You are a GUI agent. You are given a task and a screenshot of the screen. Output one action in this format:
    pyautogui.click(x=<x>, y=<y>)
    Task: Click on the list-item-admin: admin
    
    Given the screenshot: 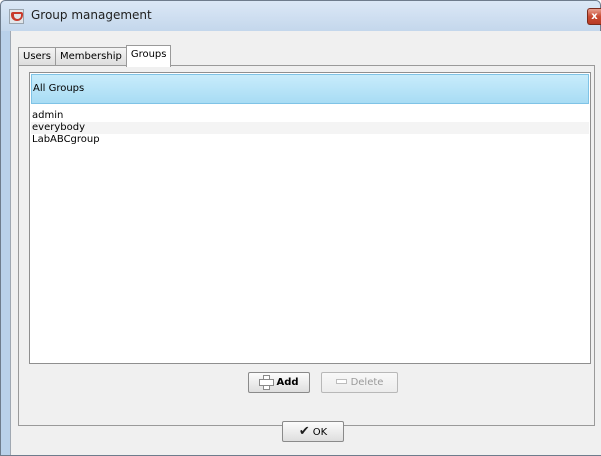 What is the action you would take?
    pyautogui.click(x=310, y=116)
    